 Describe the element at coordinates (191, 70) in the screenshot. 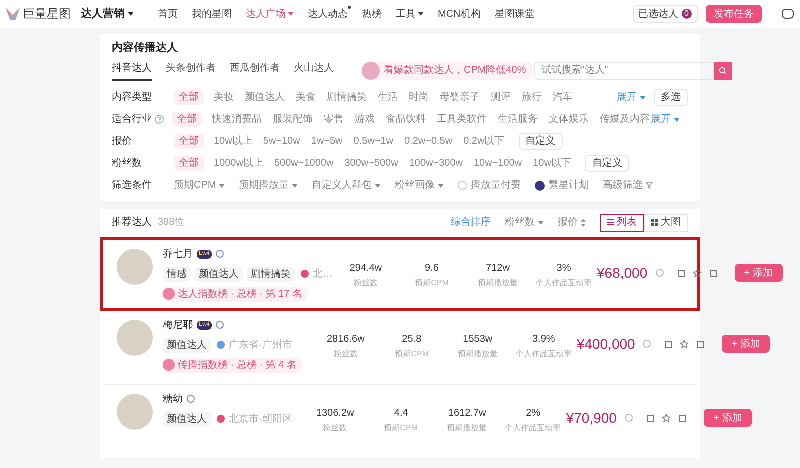

I see `platform-tab: 头条创作者` at that location.